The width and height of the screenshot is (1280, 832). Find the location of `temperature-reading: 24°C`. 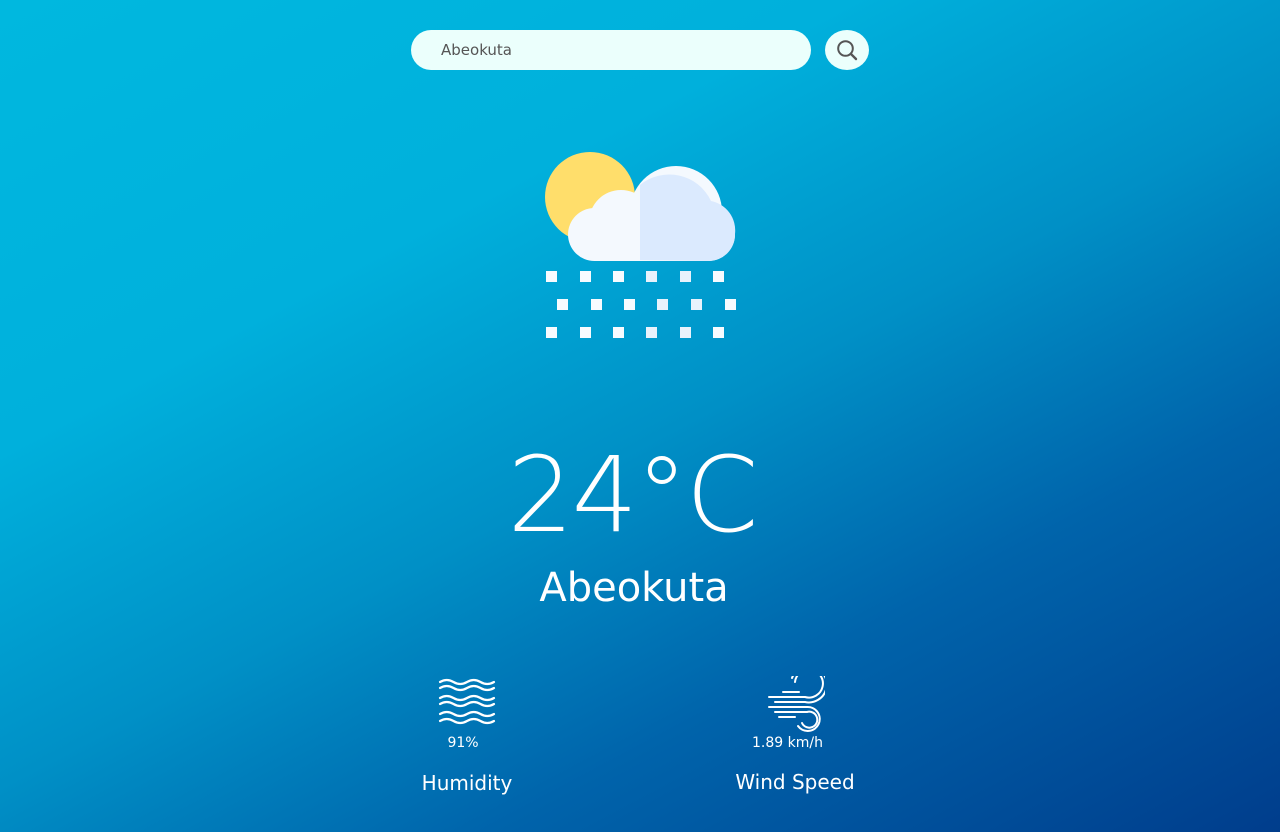

temperature-reading: 24°C is located at coordinates (633, 495).